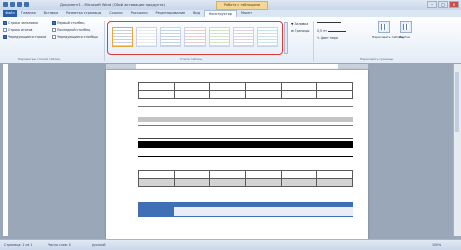 This screenshot has width=461, height=250. I want to click on option-header-row: Строка заголовка, so click(20, 23).